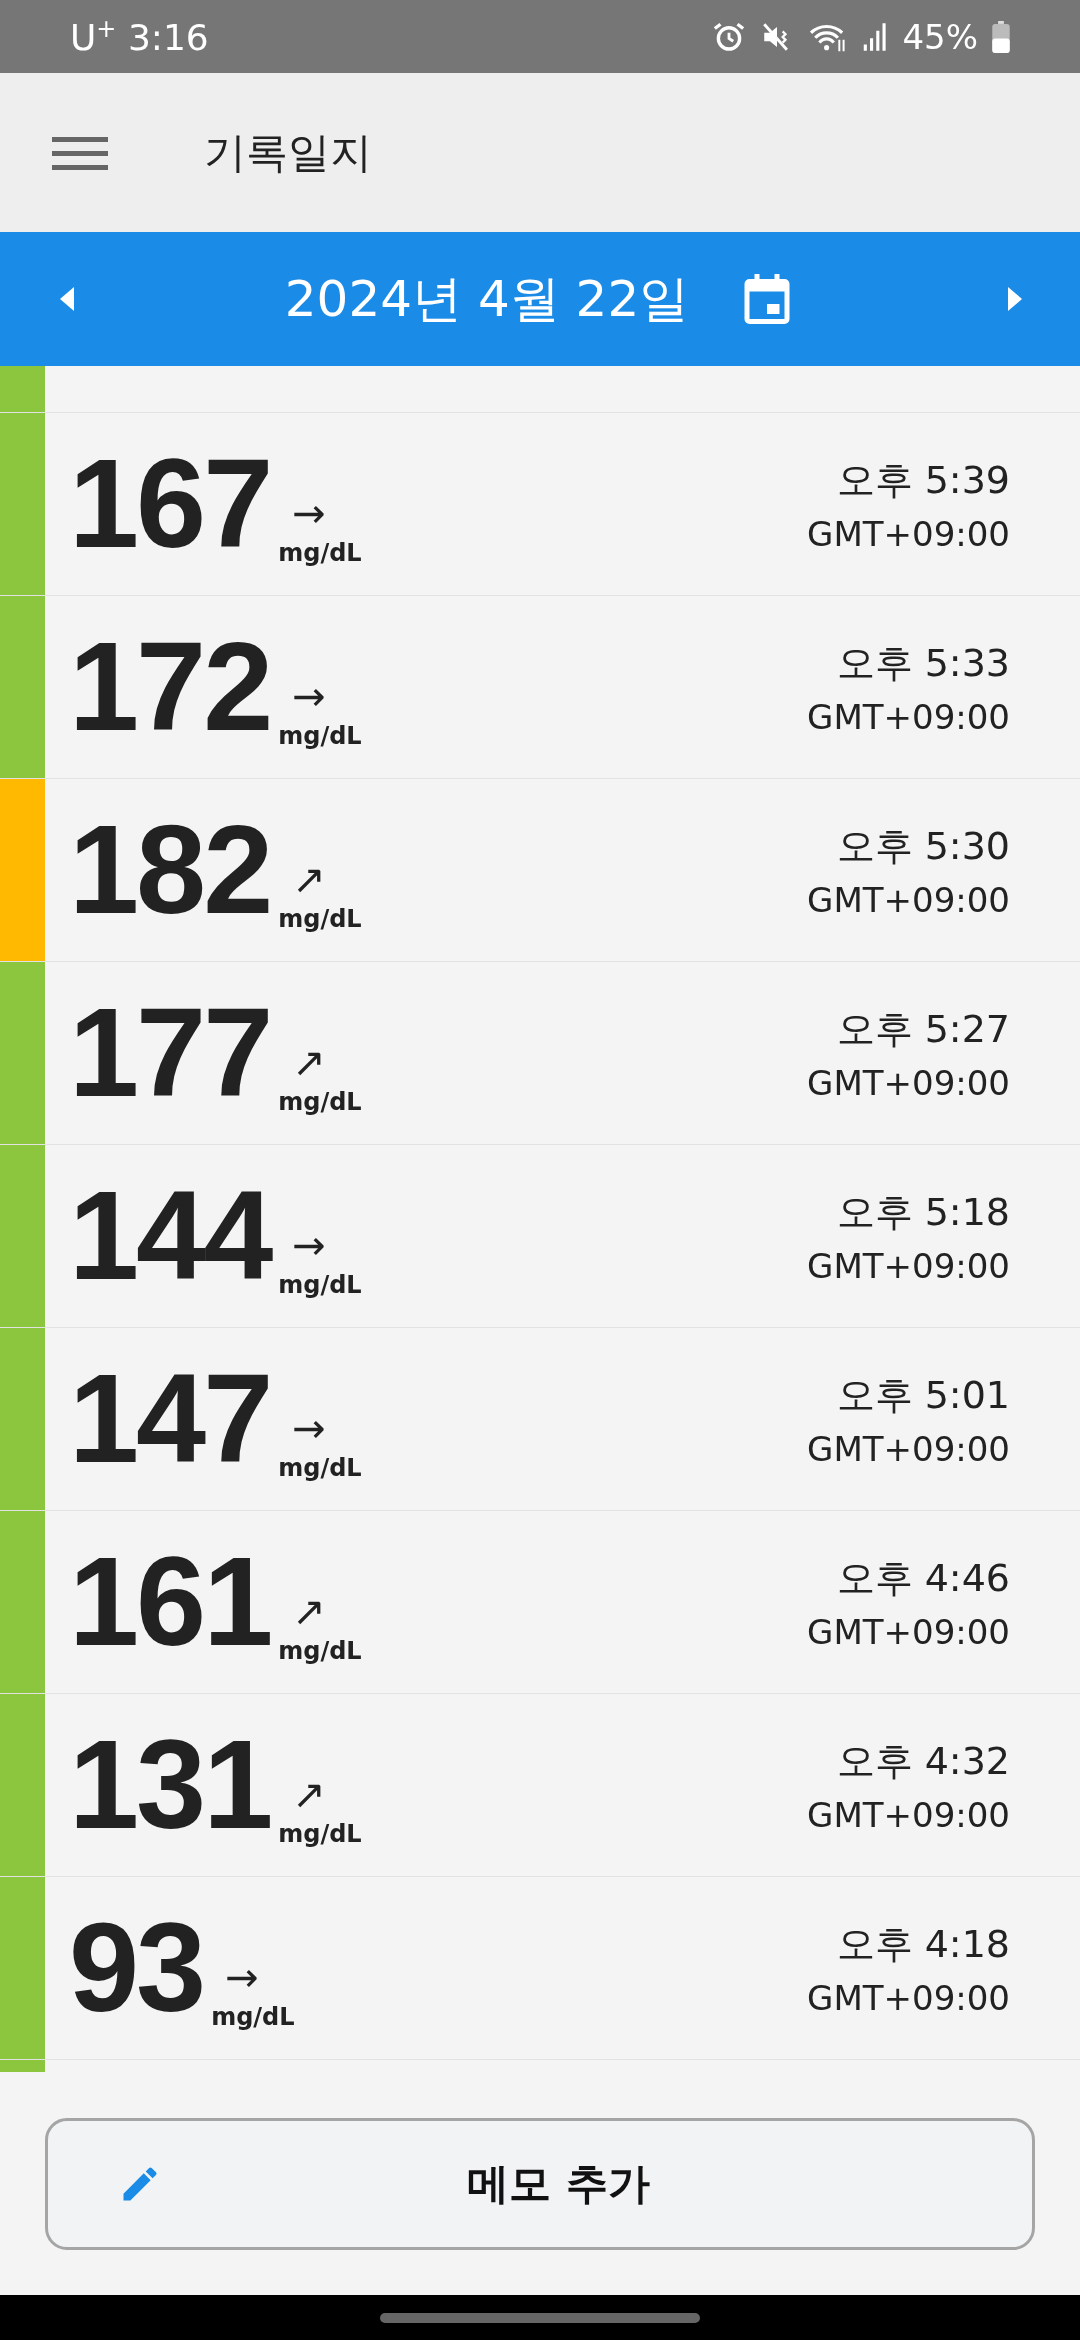 This screenshot has height=2340, width=1080. What do you see at coordinates (923, 1029) in the screenshot?
I see `reading-time: 오후 5:27` at bounding box center [923, 1029].